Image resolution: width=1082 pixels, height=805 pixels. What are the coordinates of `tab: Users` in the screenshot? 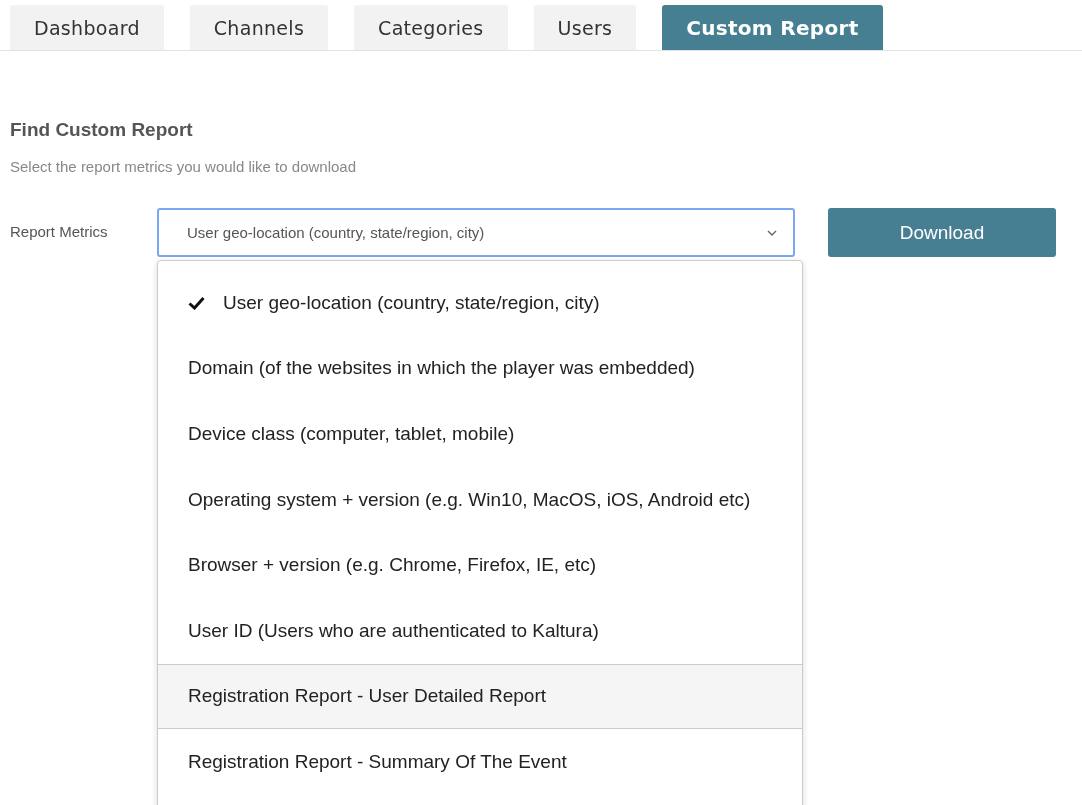 It's located at (585, 27).